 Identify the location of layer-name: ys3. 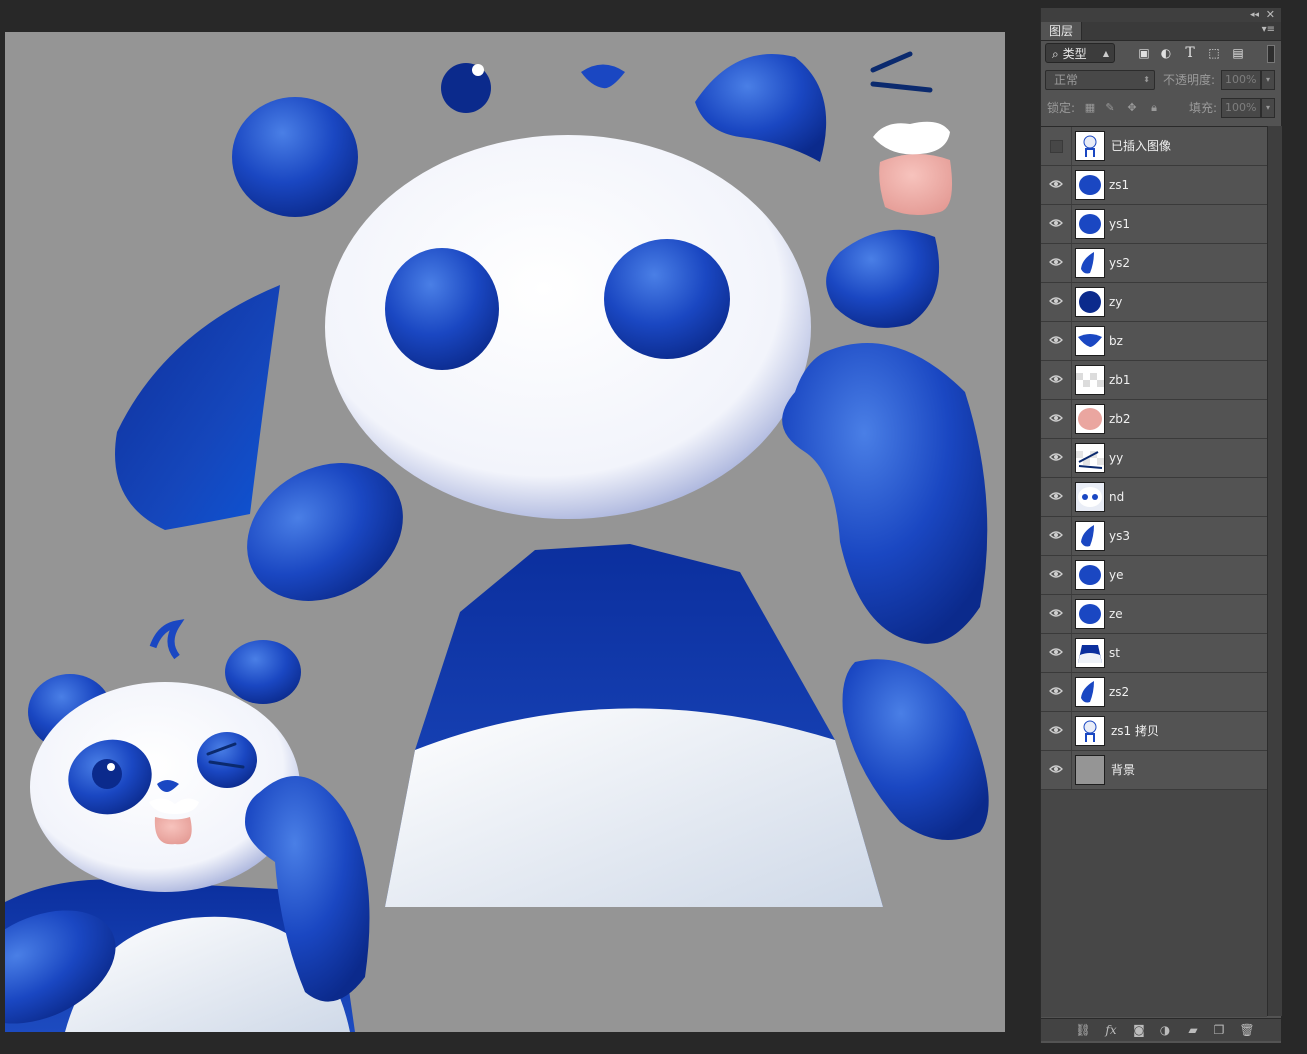
(1119, 536).